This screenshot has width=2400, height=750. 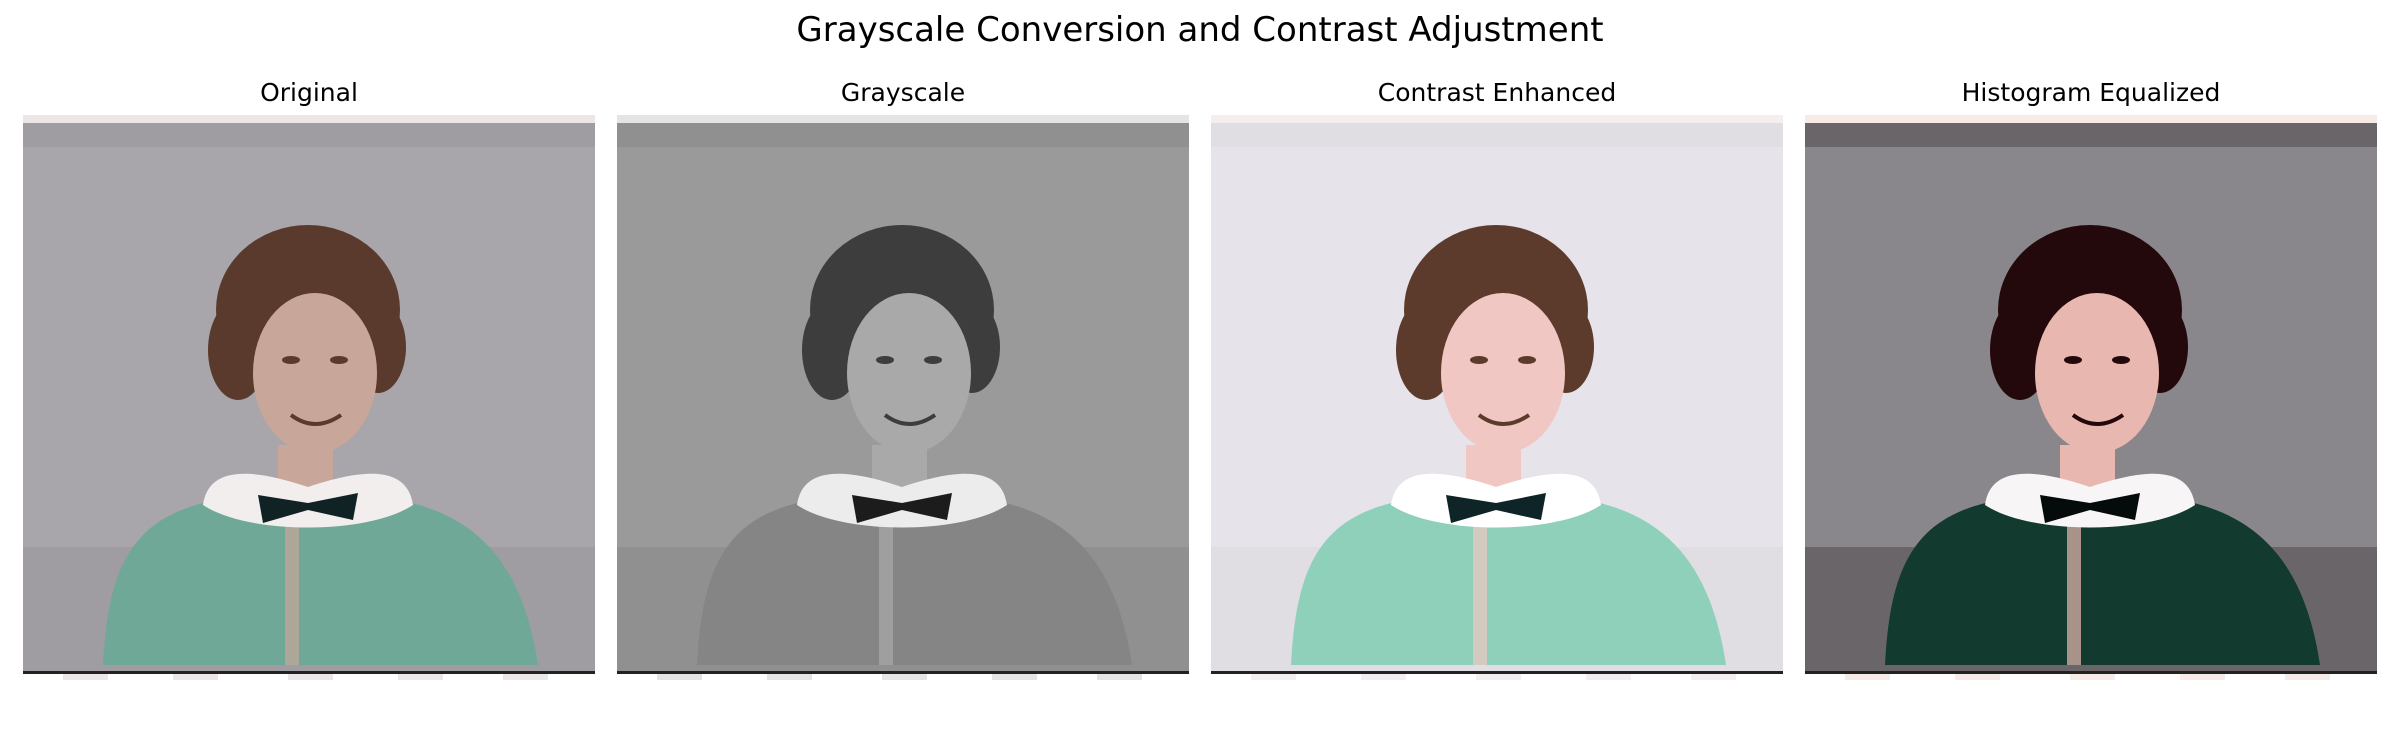 I want to click on panel-title: Histogram Equalized, so click(x=2091, y=92).